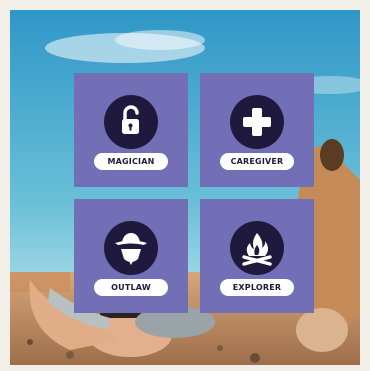  I want to click on archetype-tile-outlaw: OUTLAW, so click(131, 256).